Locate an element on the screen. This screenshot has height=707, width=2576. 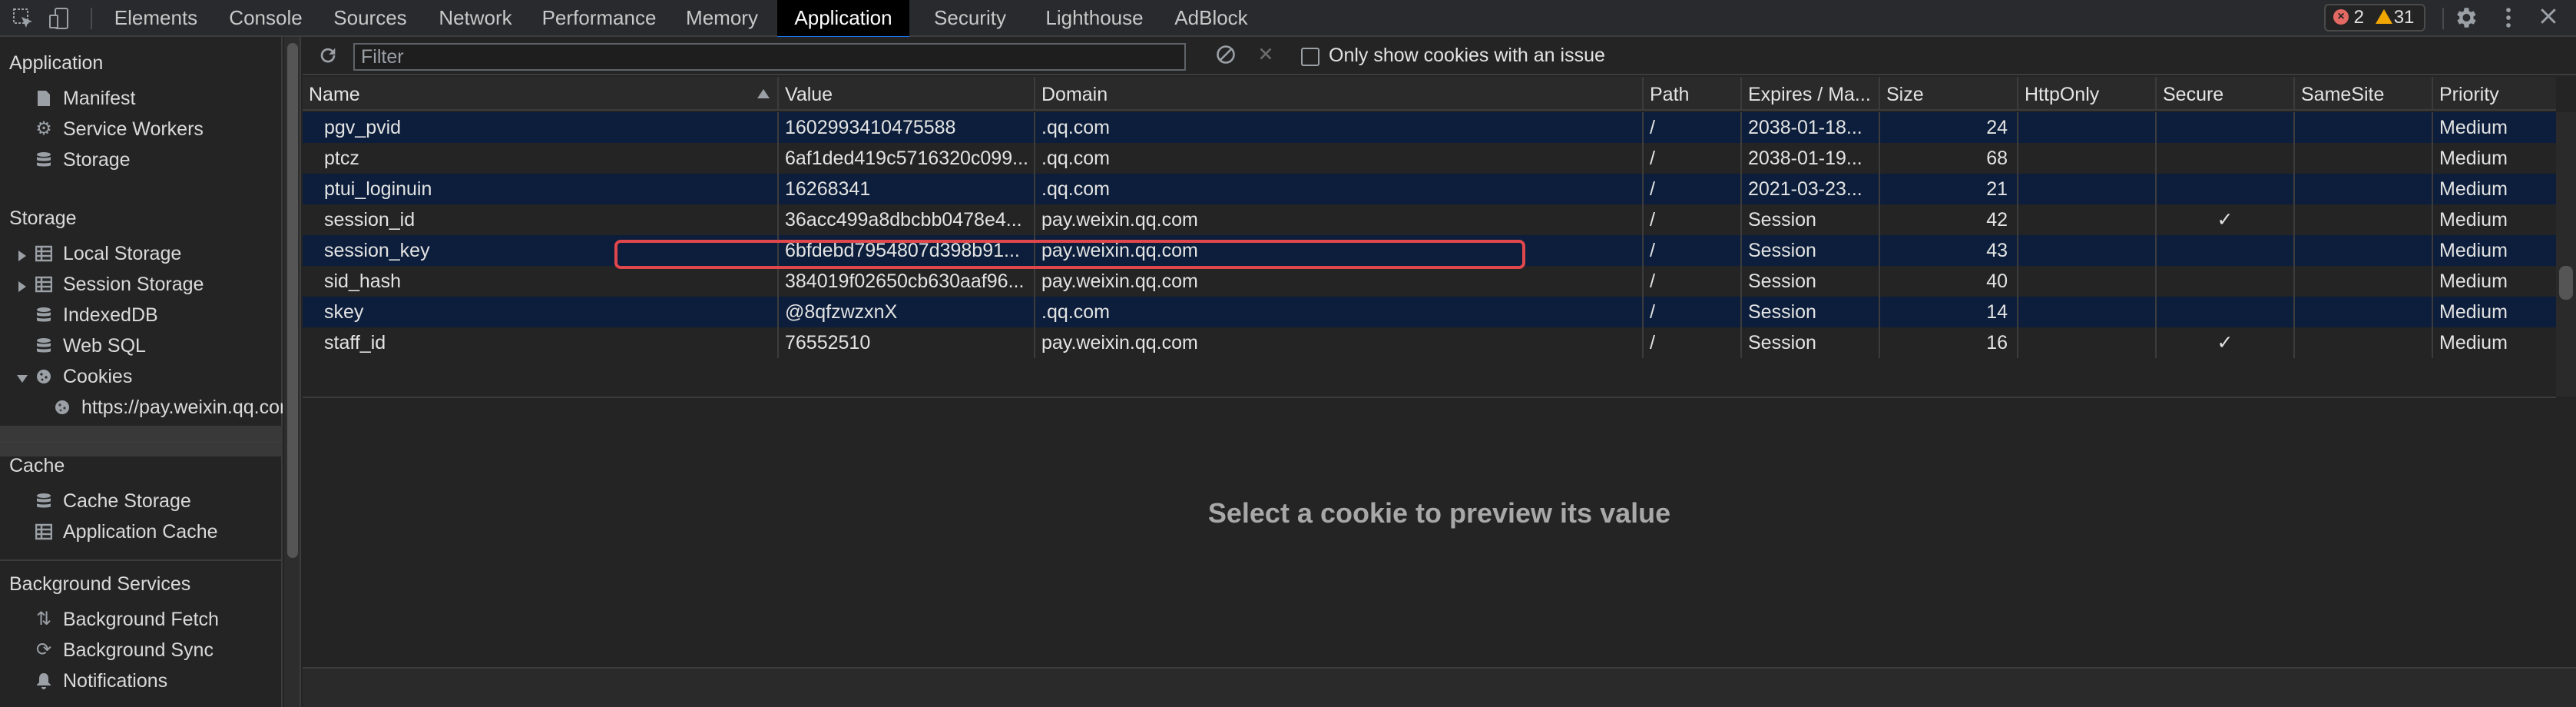
column-header-priority: Priority is located at coordinates (2494, 94).